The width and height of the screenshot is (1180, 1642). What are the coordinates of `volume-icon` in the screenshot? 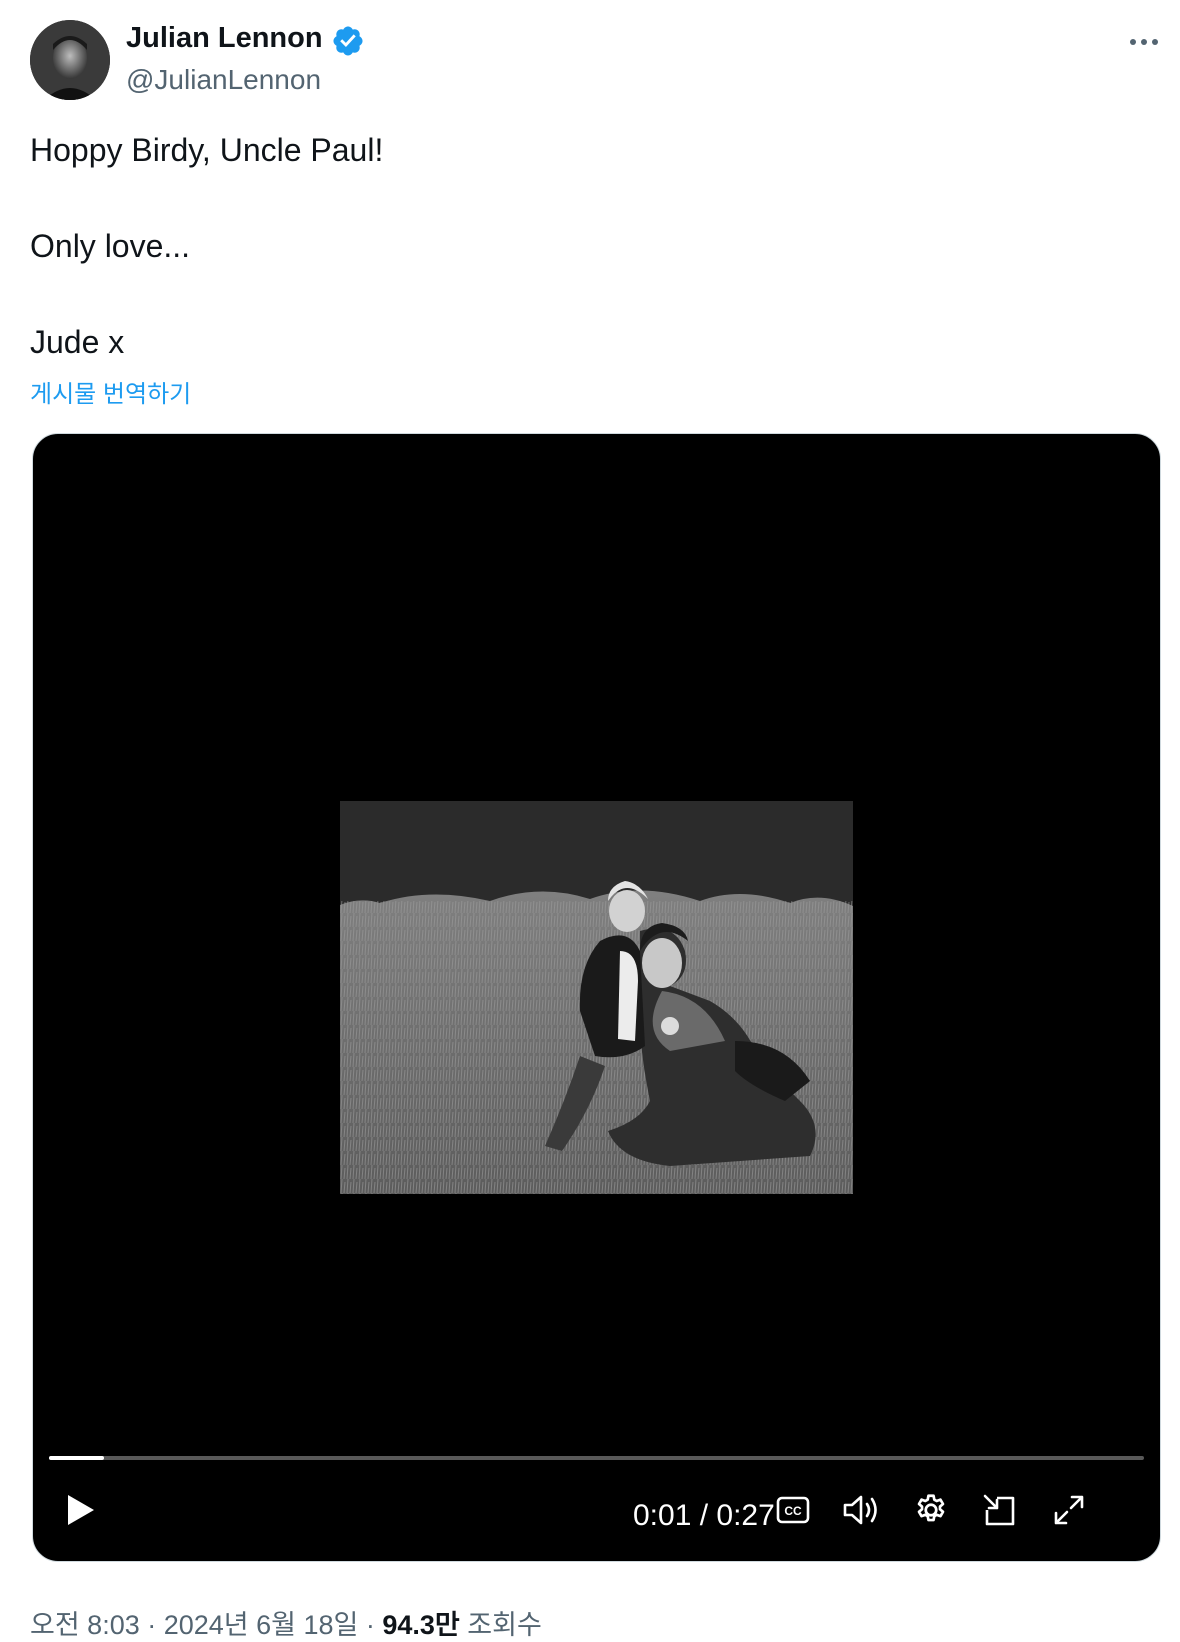 It's located at (860, 1510).